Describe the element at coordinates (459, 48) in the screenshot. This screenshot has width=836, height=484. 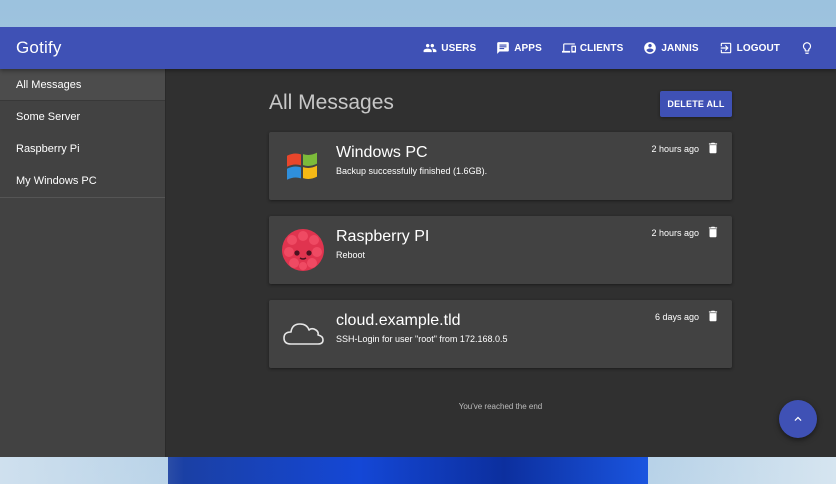
I see `users-label: USERS` at that location.